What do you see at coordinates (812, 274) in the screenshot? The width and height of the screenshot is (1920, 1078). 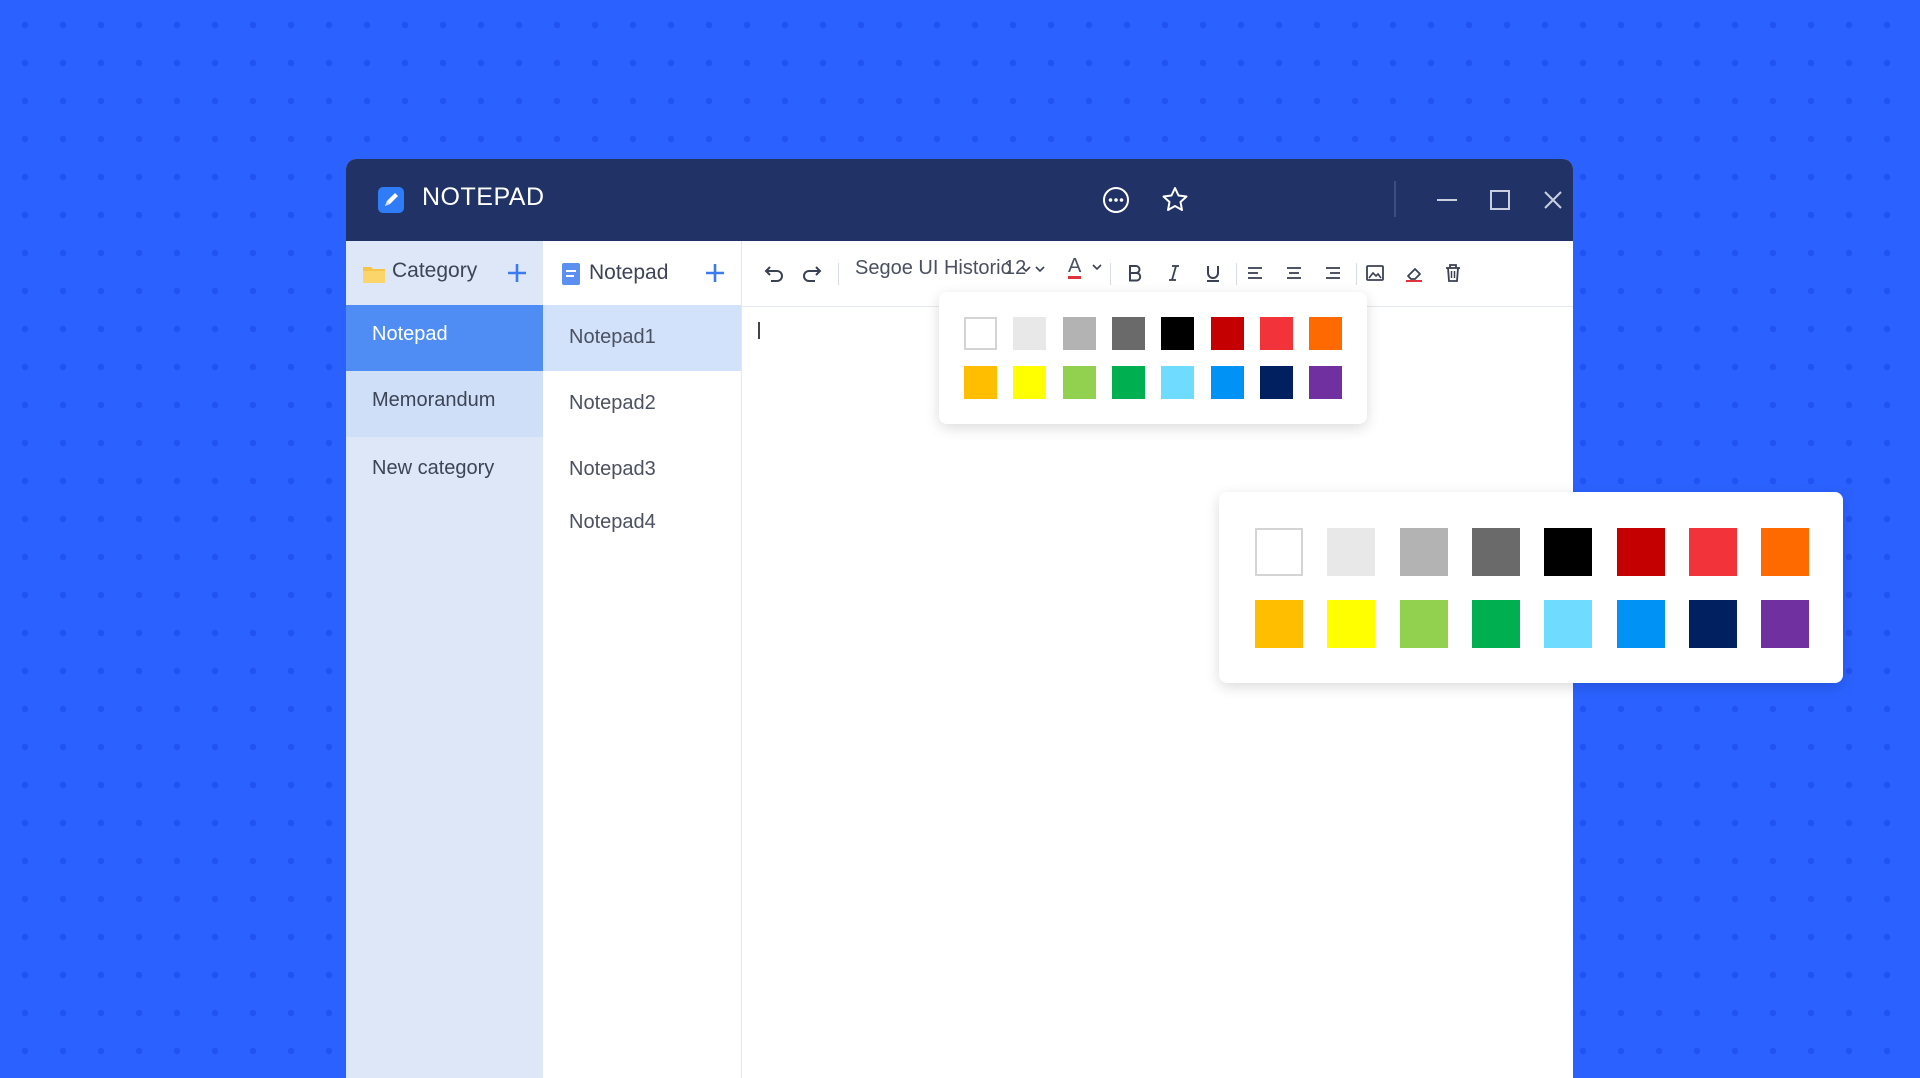 I see `redo-icon` at bounding box center [812, 274].